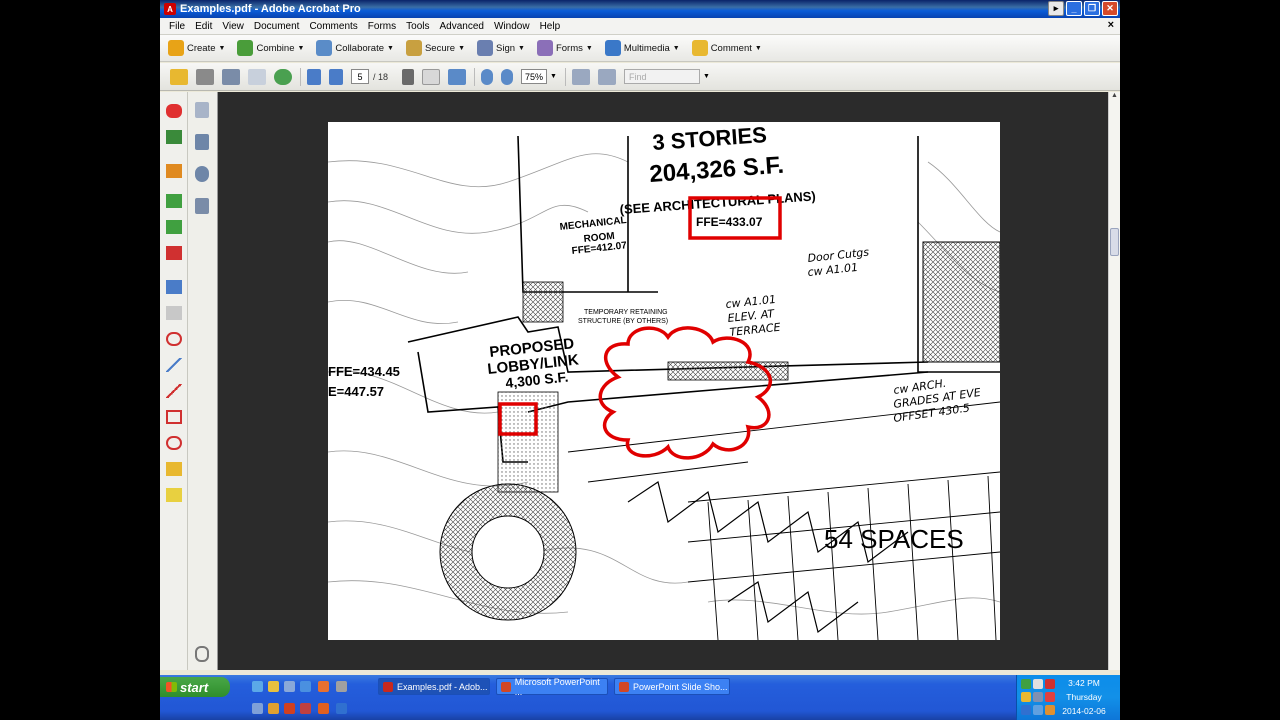 The height and width of the screenshot is (720, 1280). What do you see at coordinates (1026, 710) in the screenshot?
I see `tray-app-1-icon` at bounding box center [1026, 710].